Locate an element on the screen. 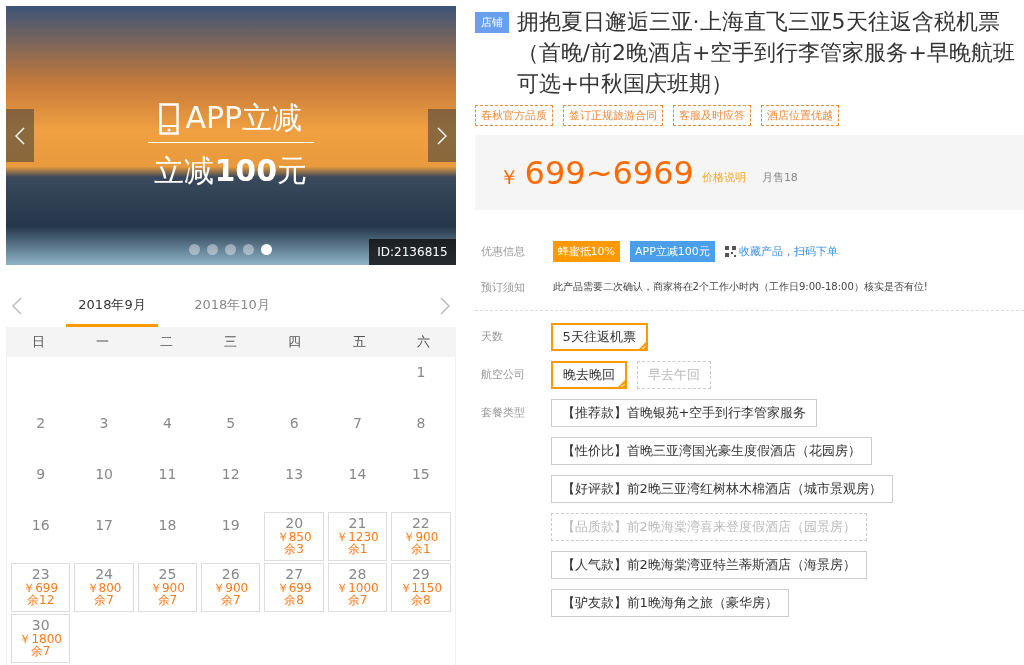  calendar-day: 28 is located at coordinates (357, 574).